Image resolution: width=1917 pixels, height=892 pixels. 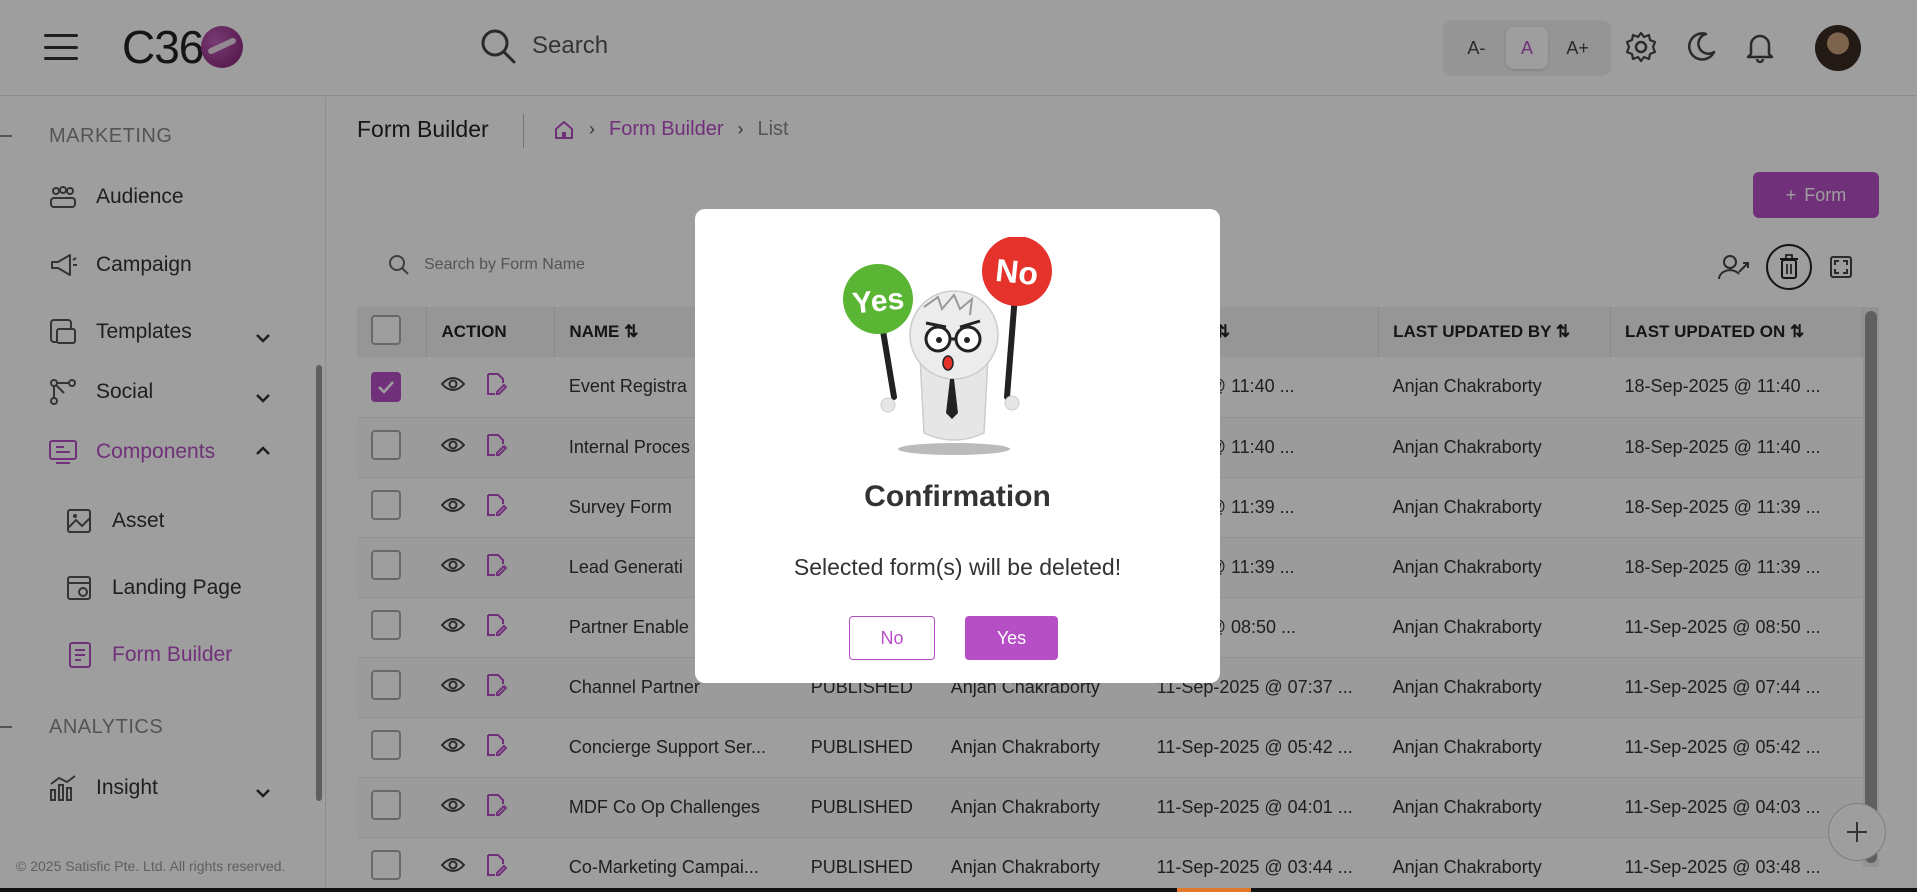 I want to click on bottom-strip-accent, so click(x=1214, y=890).